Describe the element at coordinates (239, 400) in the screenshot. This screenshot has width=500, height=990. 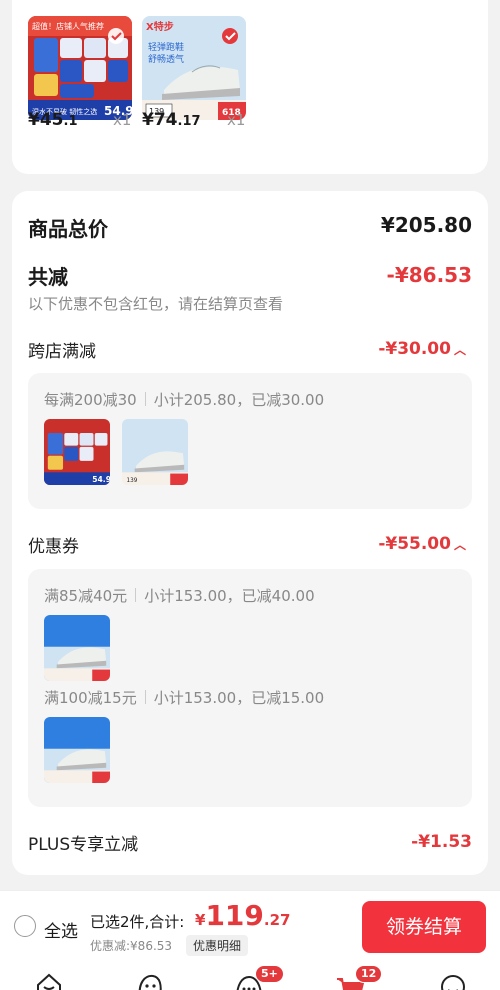
I see `cross-store-rule-b: 小计205.80，已减30.00` at that location.